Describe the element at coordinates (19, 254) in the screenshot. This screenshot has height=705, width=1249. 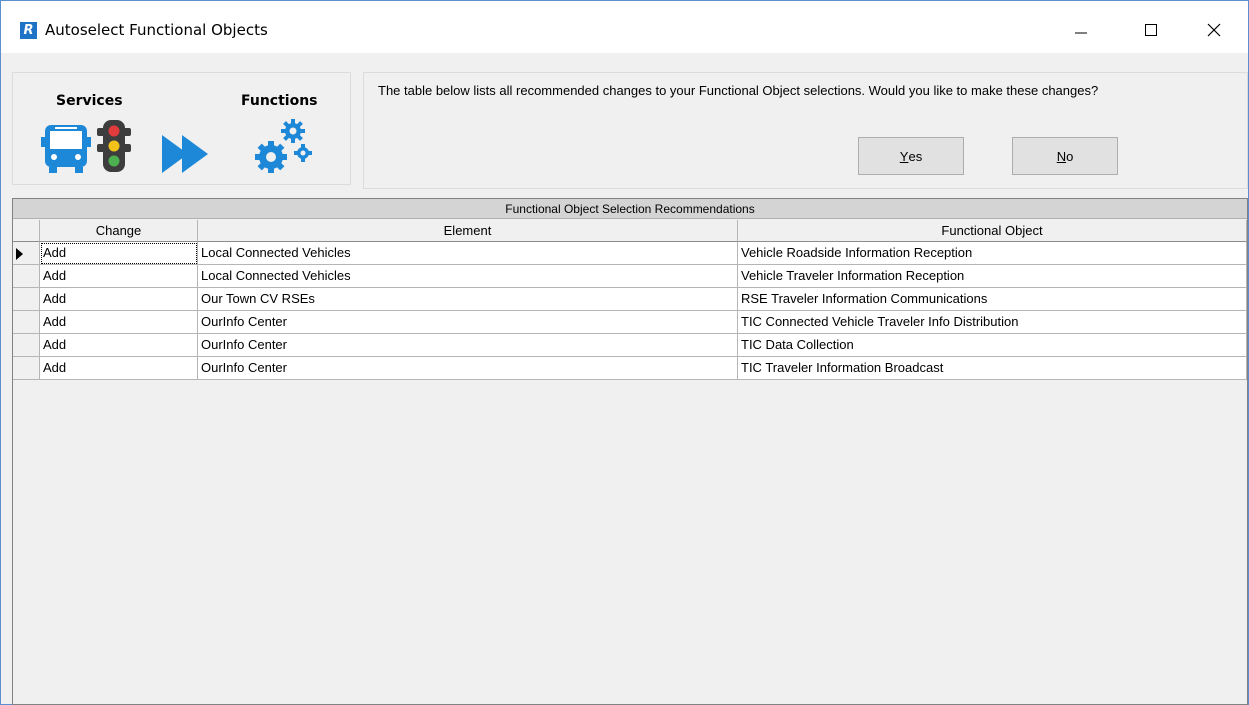
I see `current-row-arrow-icon` at that location.